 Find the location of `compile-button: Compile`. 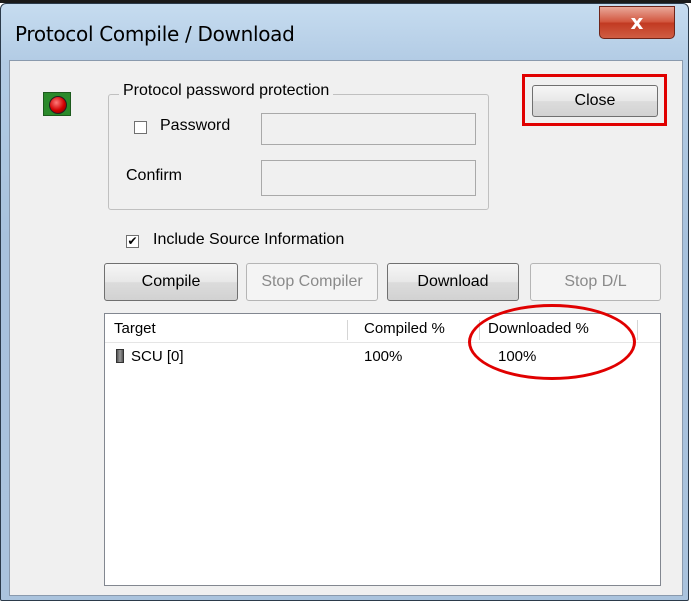

compile-button: Compile is located at coordinates (171, 282).